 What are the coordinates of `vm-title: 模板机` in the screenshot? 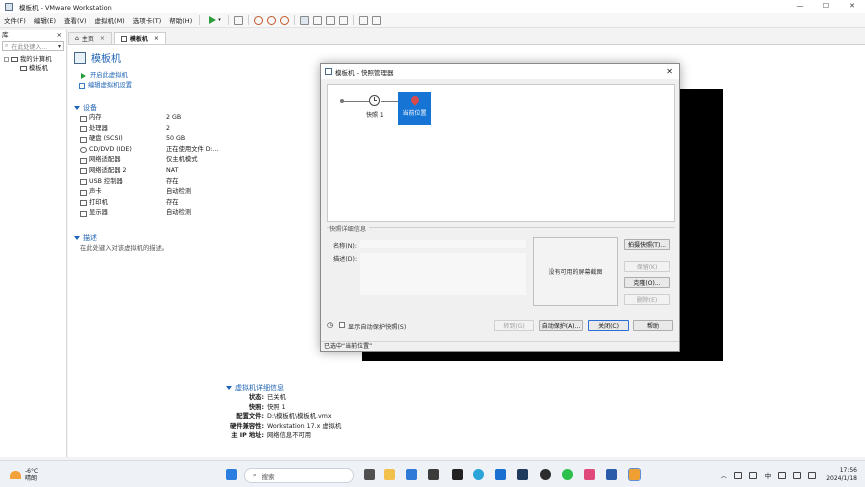 It's located at (97, 57).